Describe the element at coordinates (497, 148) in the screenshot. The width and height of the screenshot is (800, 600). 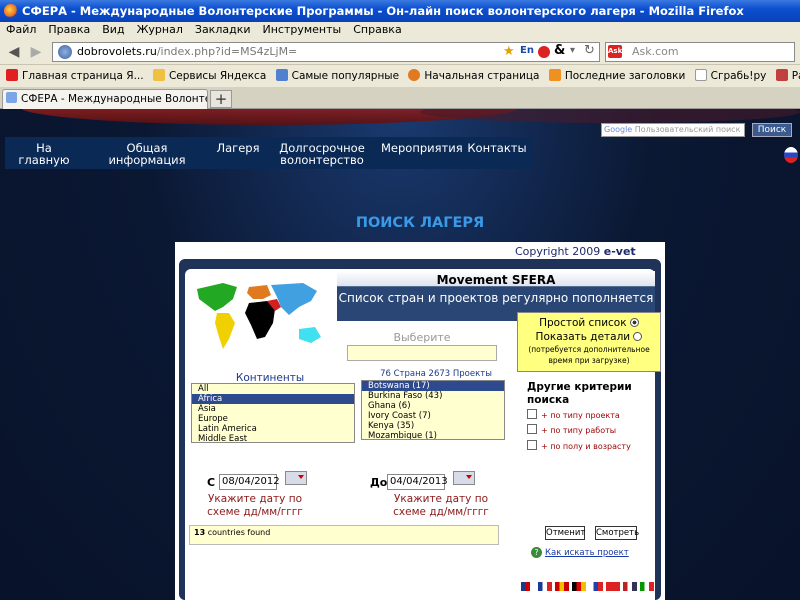
I see `nav-contacts: Контакты` at that location.